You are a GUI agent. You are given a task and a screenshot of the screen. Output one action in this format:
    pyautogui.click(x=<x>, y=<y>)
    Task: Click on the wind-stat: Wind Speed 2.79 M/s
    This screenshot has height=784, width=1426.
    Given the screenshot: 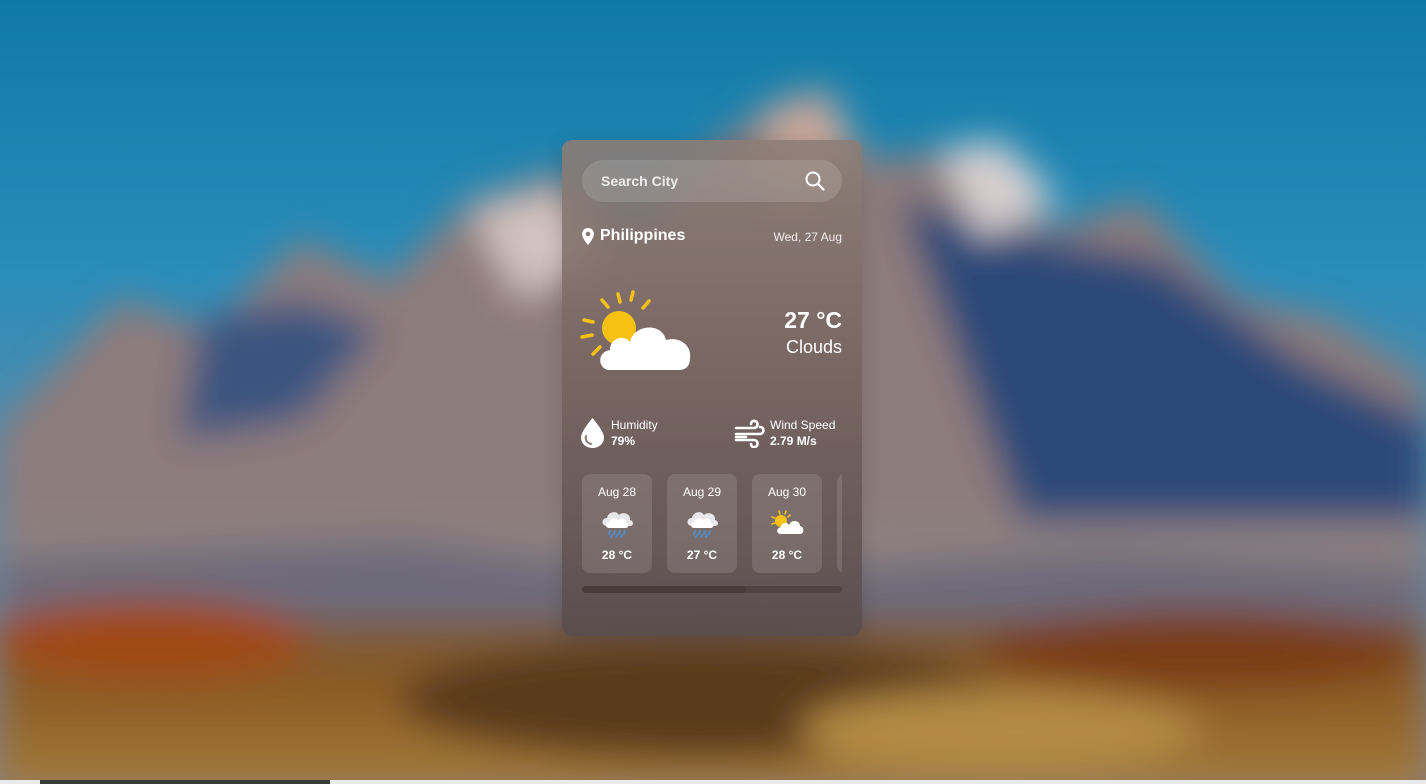 What is the action you would take?
    pyautogui.click(x=789, y=434)
    